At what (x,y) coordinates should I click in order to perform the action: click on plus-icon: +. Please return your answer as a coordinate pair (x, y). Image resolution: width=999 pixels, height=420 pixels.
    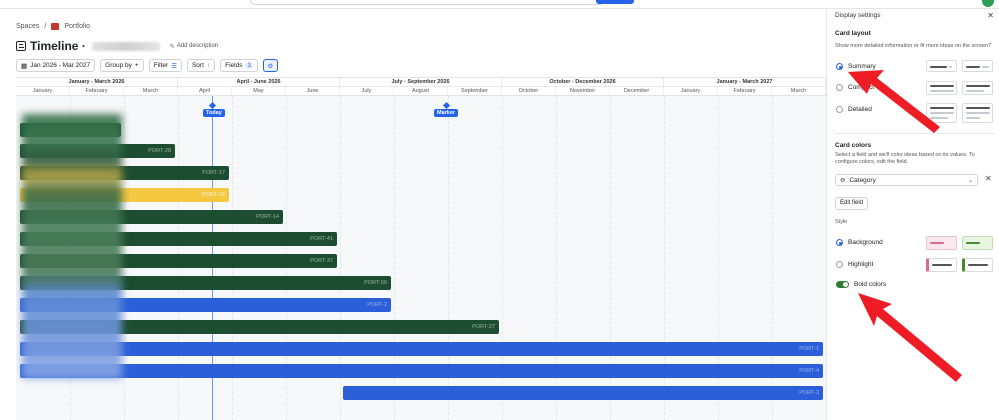
    Looking at the image, I should click on (136, 65).